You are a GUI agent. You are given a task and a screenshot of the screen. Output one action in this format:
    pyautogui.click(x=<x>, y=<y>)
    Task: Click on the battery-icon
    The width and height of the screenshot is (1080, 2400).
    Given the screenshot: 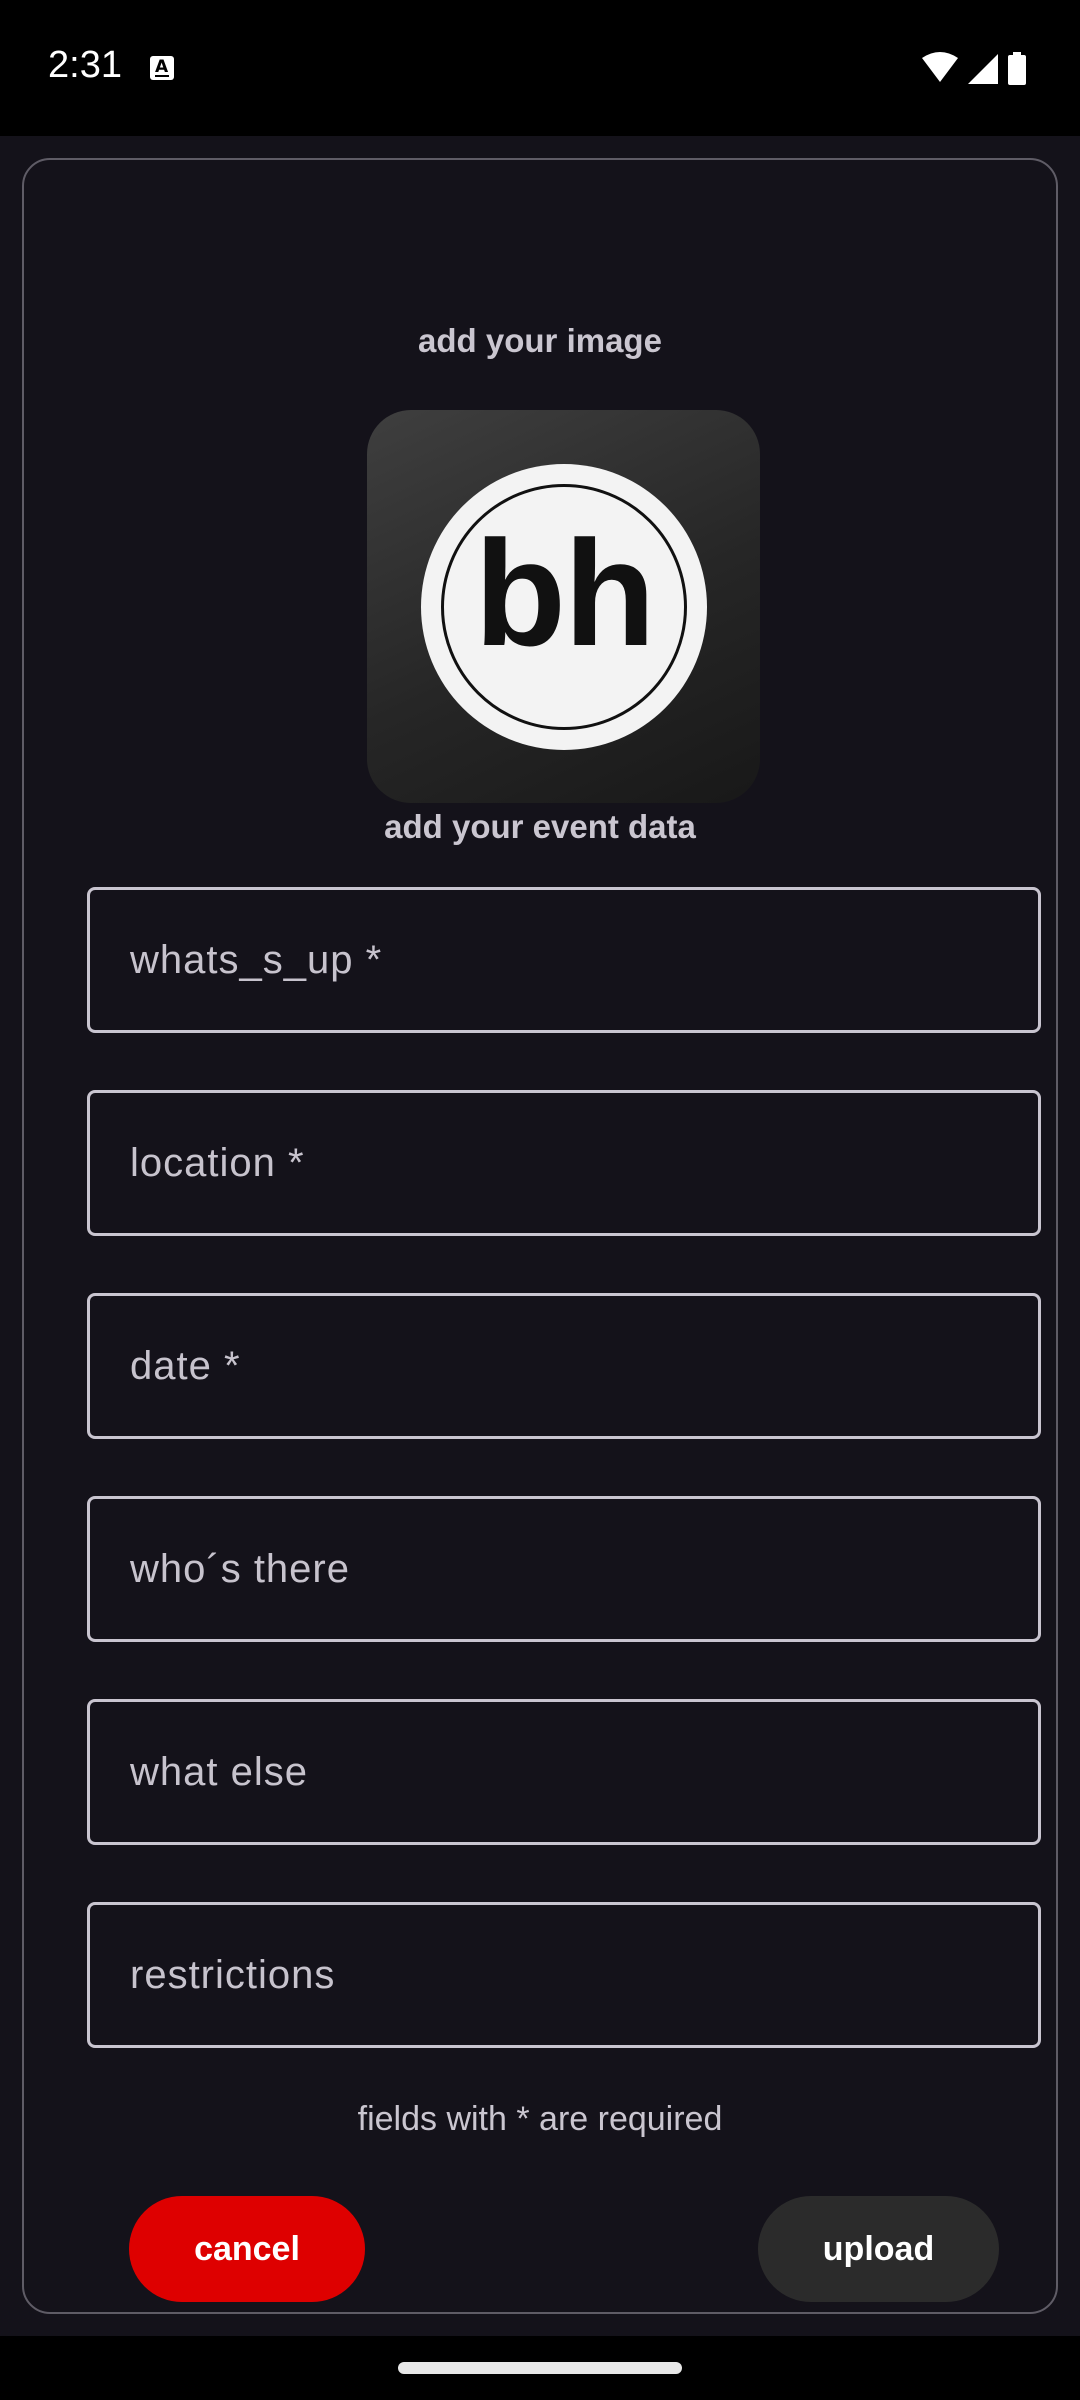 What is the action you would take?
    pyautogui.click(x=1017, y=68)
    